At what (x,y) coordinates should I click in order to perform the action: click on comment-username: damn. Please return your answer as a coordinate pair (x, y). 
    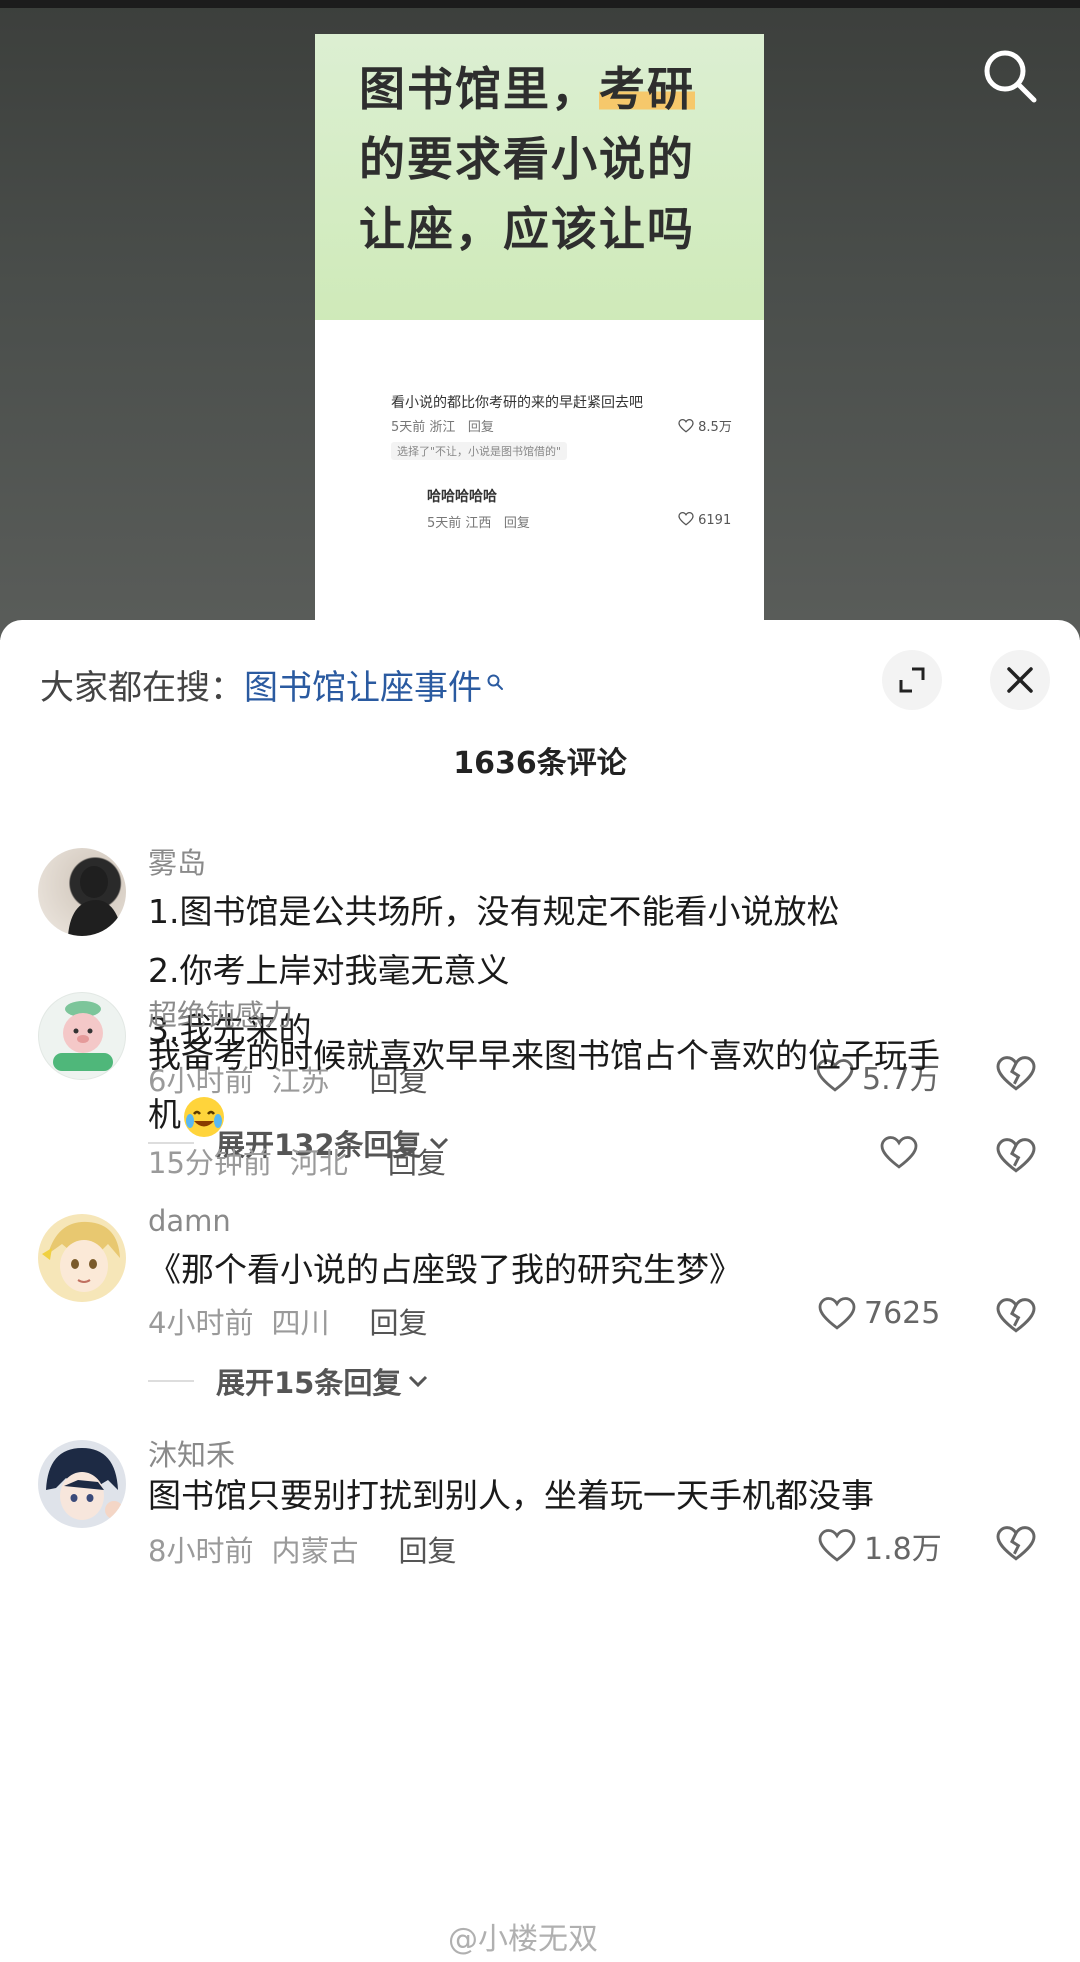
    Looking at the image, I should click on (189, 1221).